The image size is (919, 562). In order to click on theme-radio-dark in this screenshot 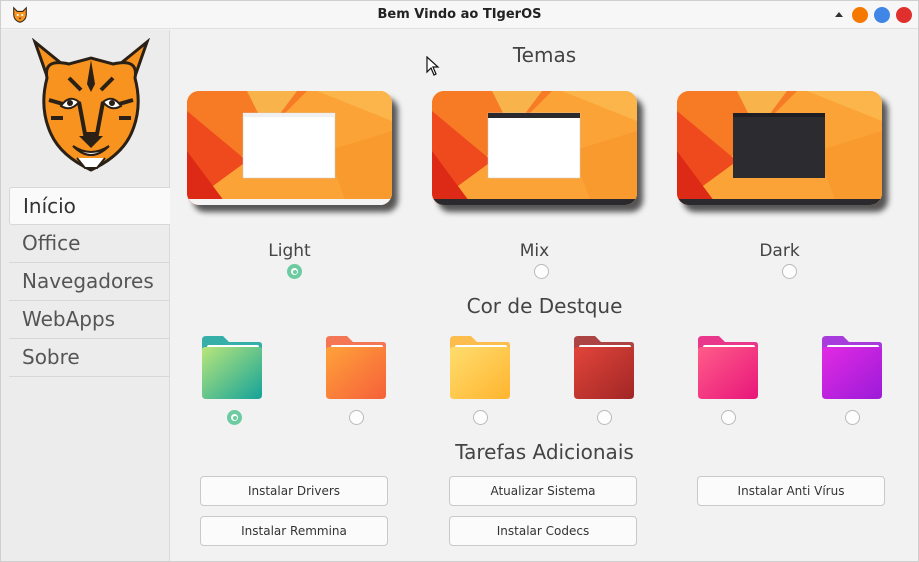, I will do `click(789, 271)`.